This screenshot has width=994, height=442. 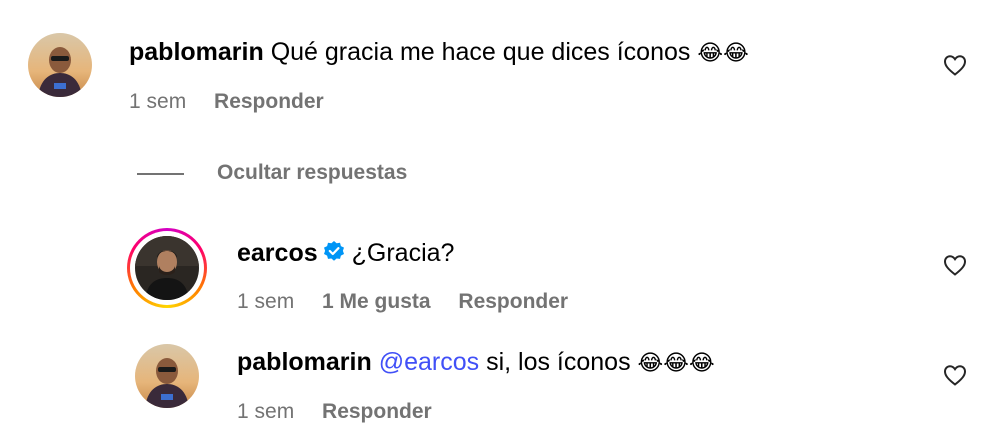 What do you see at coordinates (403, 253) in the screenshot?
I see `comment-body: ¿Gracia?` at bounding box center [403, 253].